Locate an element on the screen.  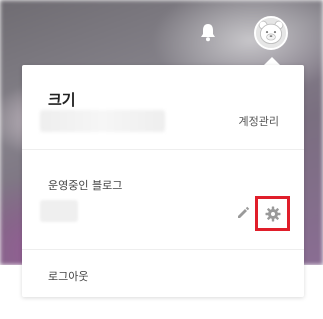
account-manage-link: 계정관리 is located at coordinates (259, 121).